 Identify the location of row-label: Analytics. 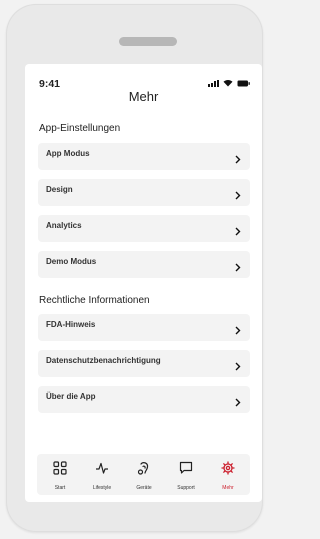
(64, 225).